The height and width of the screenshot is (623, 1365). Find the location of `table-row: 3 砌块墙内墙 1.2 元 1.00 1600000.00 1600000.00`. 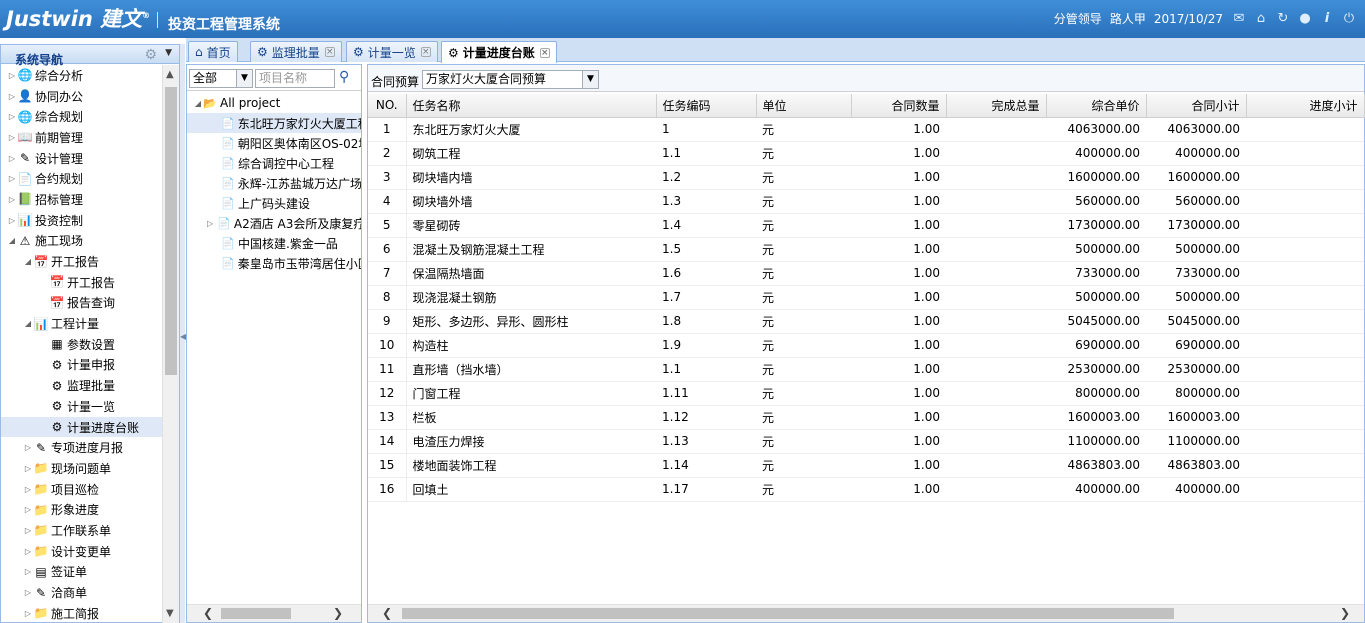

table-row: 3 砌块墙内墙 1.2 元 1.00 1600000.00 1600000.00 is located at coordinates (866, 177).